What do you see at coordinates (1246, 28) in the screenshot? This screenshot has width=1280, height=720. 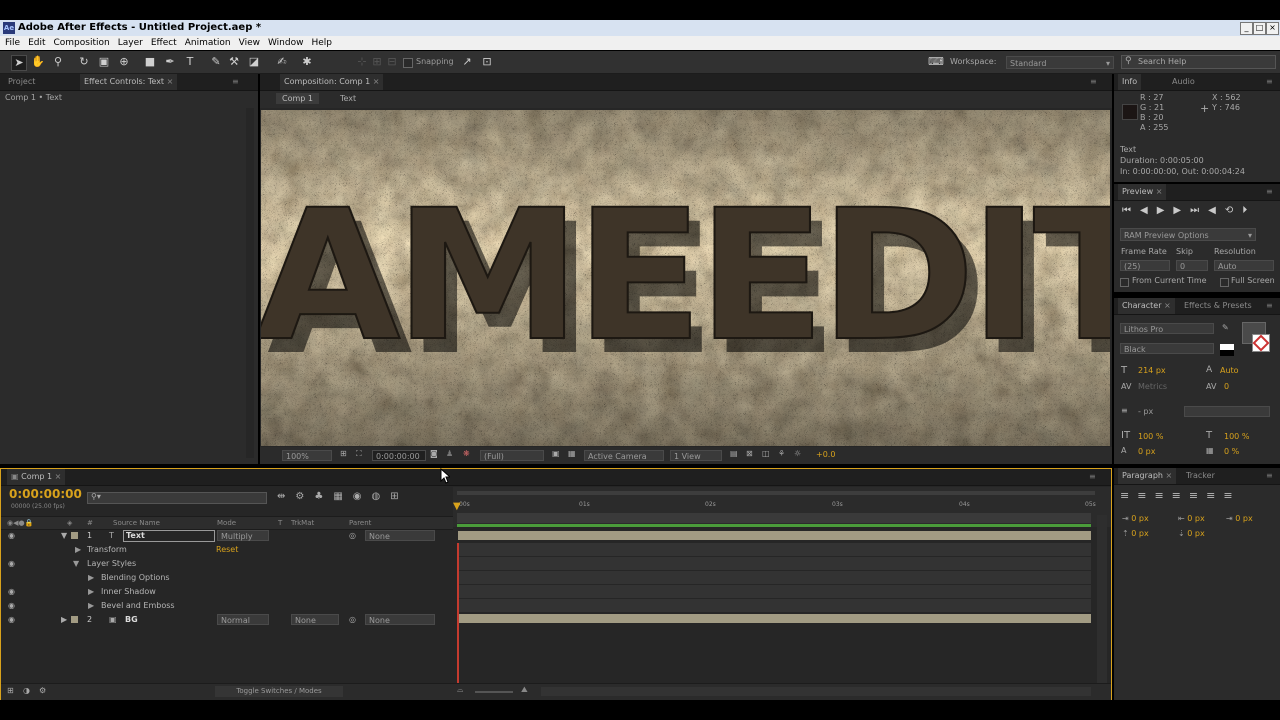 I see `minimize-button: _` at bounding box center [1246, 28].